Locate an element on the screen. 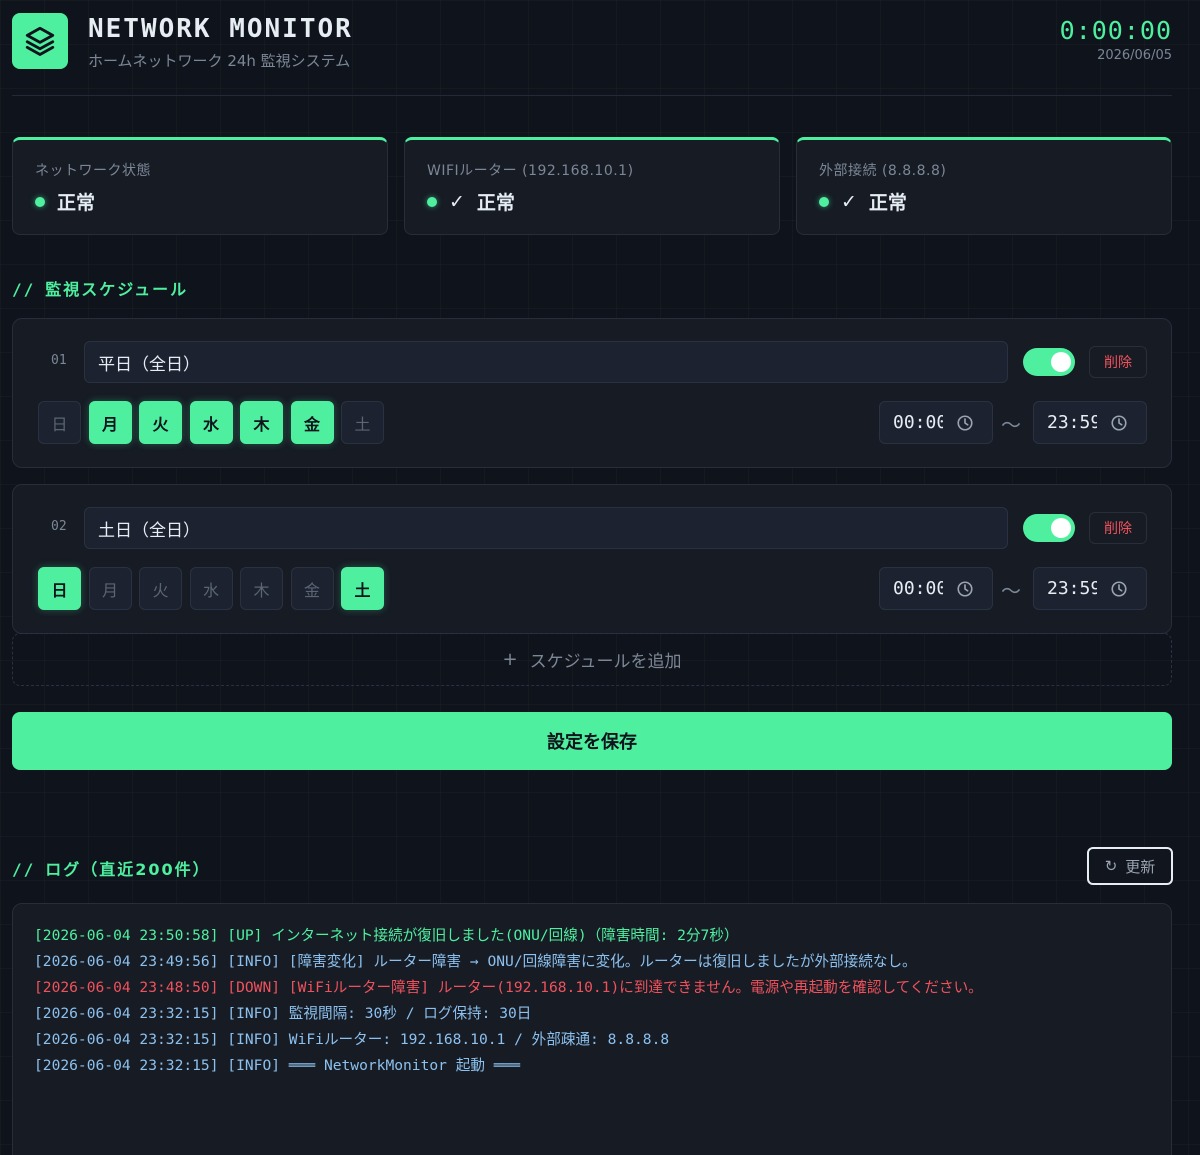 The image size is (1200, 1155). app-subtitle: ホームネットワーク 24h 監視システム is located at coordinates (219, 61).